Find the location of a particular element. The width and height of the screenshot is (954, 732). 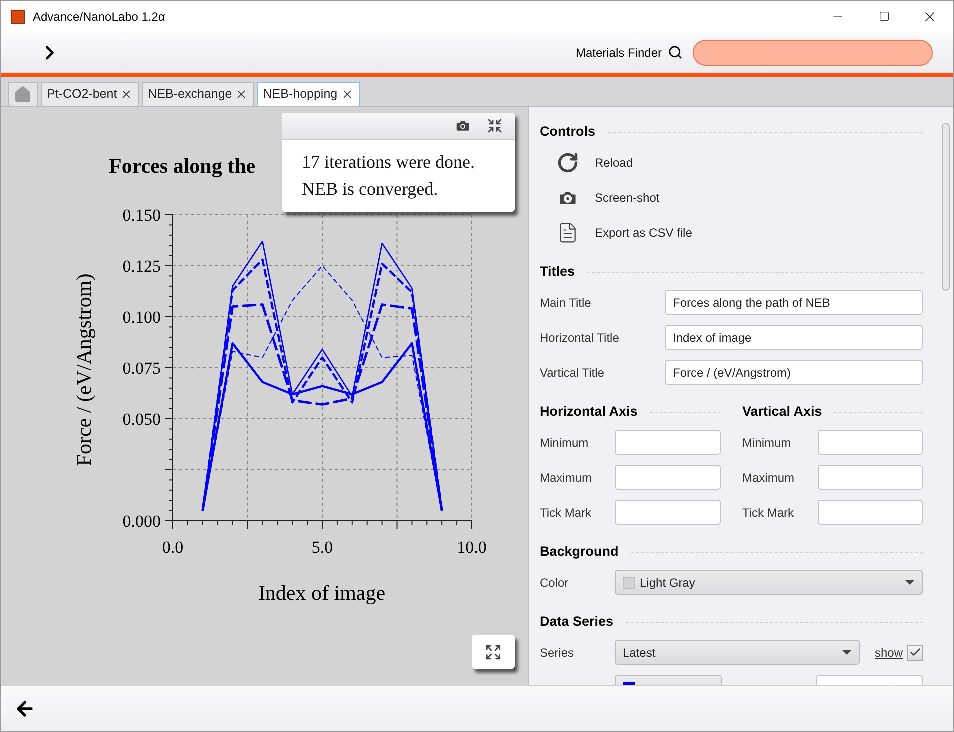

popup-message: NEB is converged. is located at coordinates (371, 189).